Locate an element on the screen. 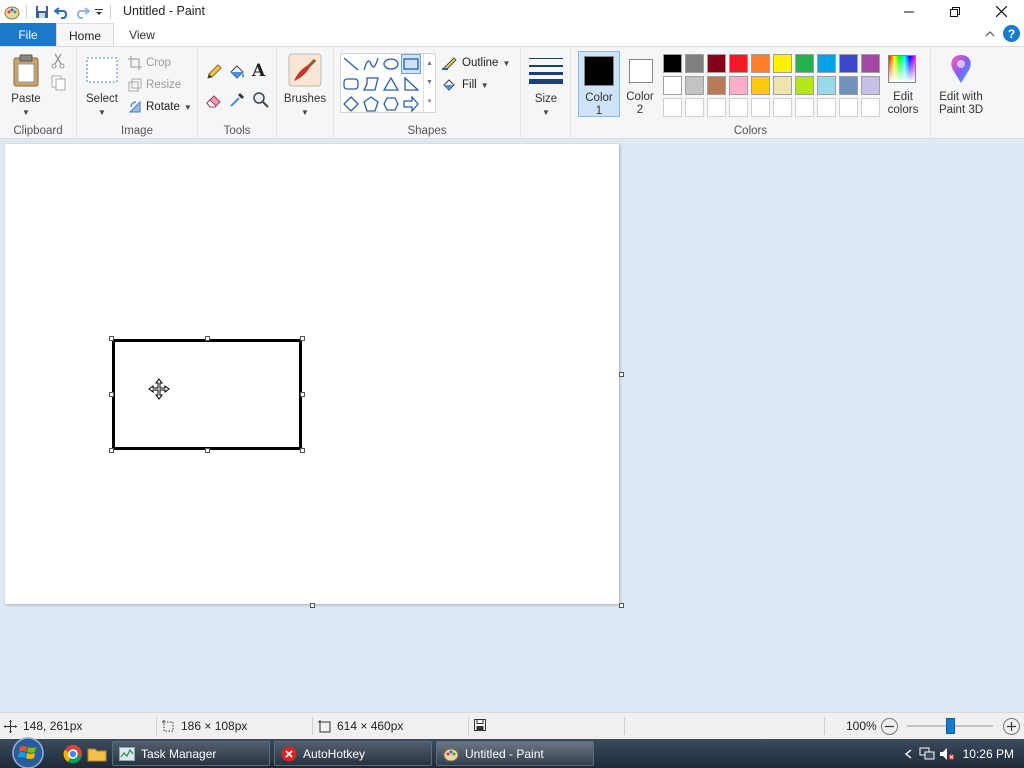 The height and width of the screenshot is (768, 1024). line-shape-icon is located at coordinates (351, 64).